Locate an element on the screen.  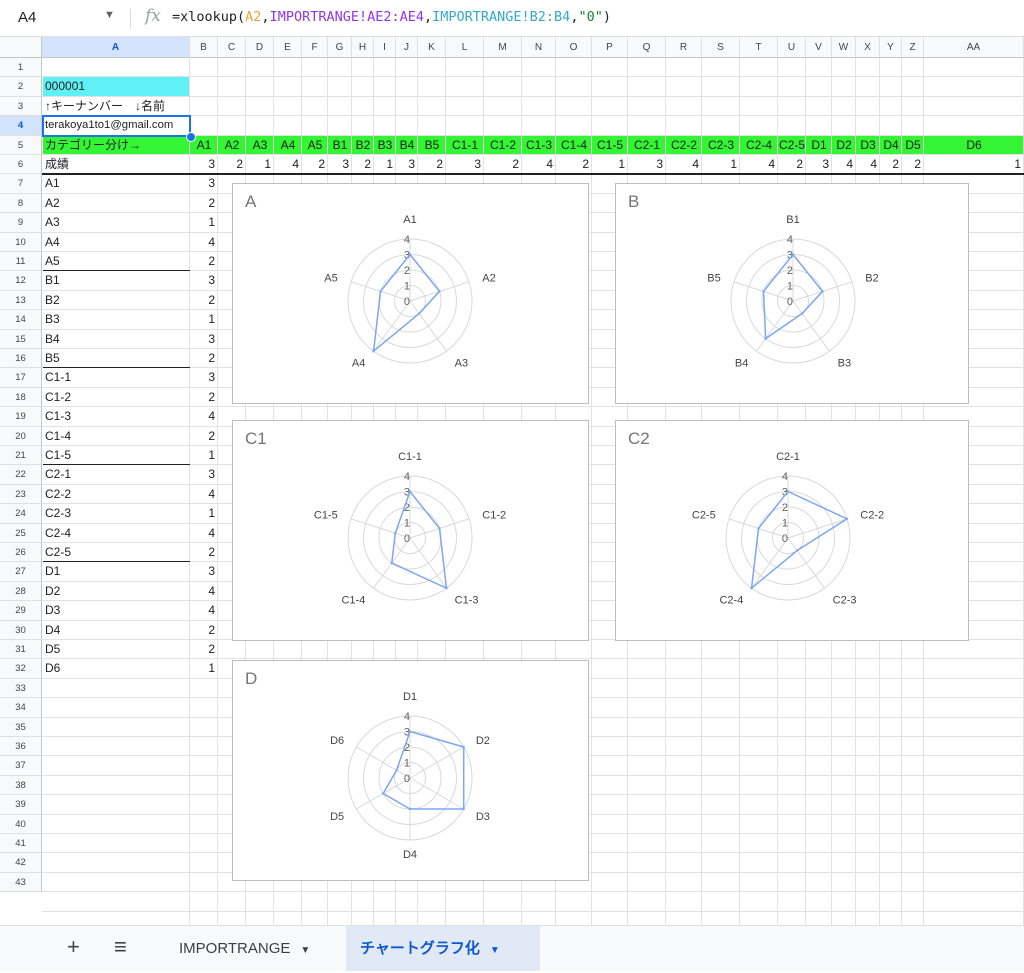
row-header-33: 33 is located at coordinates (21, 688).